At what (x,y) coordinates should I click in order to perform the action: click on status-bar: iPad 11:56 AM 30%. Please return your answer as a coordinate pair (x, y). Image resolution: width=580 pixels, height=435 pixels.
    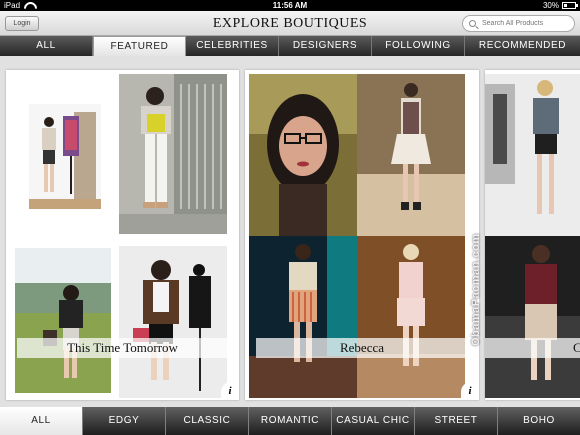
    Looking at the image, I should click on (290, 5).